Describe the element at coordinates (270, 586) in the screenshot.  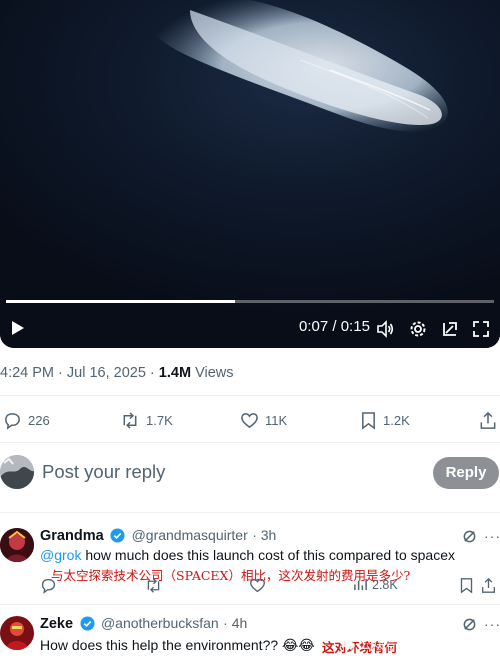
I see `reply-action-bar: 2.8K` at that location.